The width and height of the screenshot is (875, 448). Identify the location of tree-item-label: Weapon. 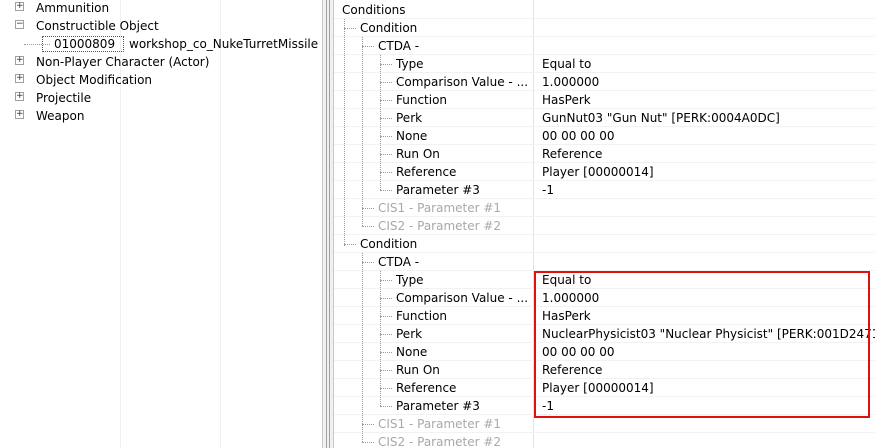
(60, 116).